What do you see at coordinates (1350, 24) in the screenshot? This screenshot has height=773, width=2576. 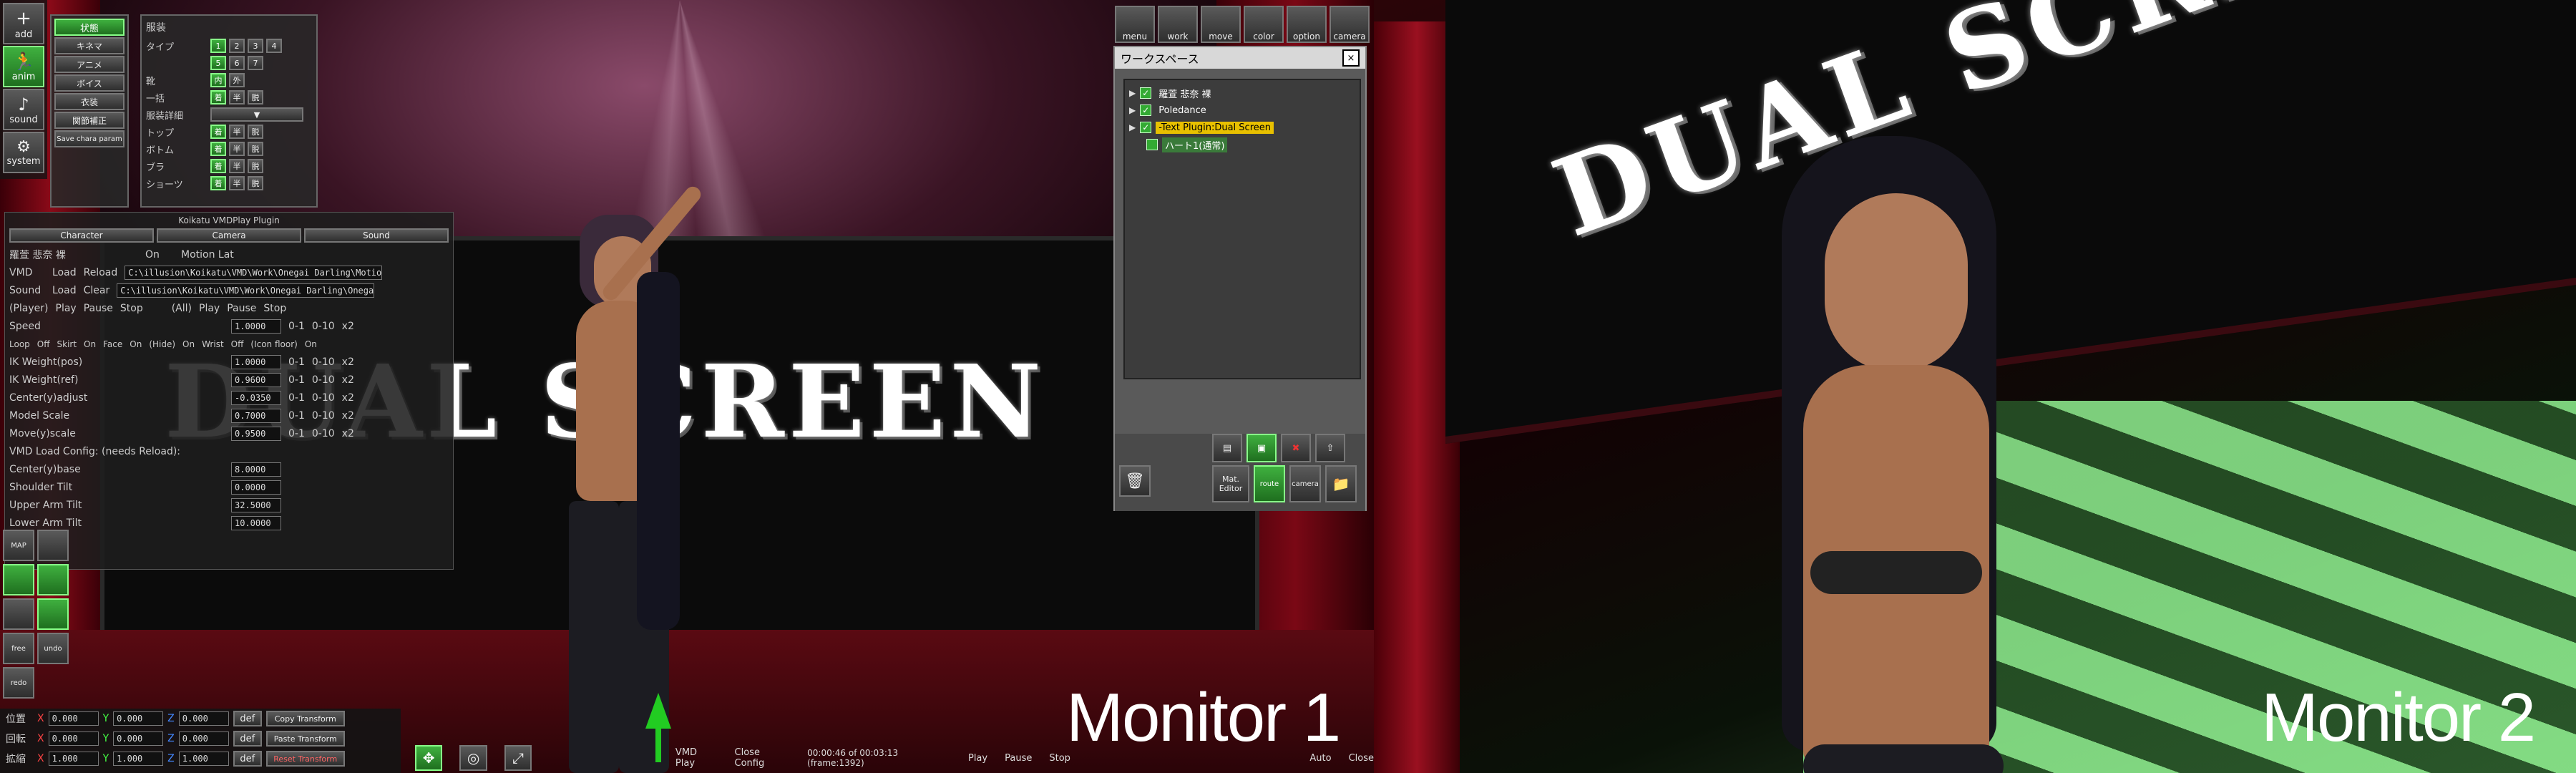 I see `tab-camera: camera` at bounding box center [1350, 24].